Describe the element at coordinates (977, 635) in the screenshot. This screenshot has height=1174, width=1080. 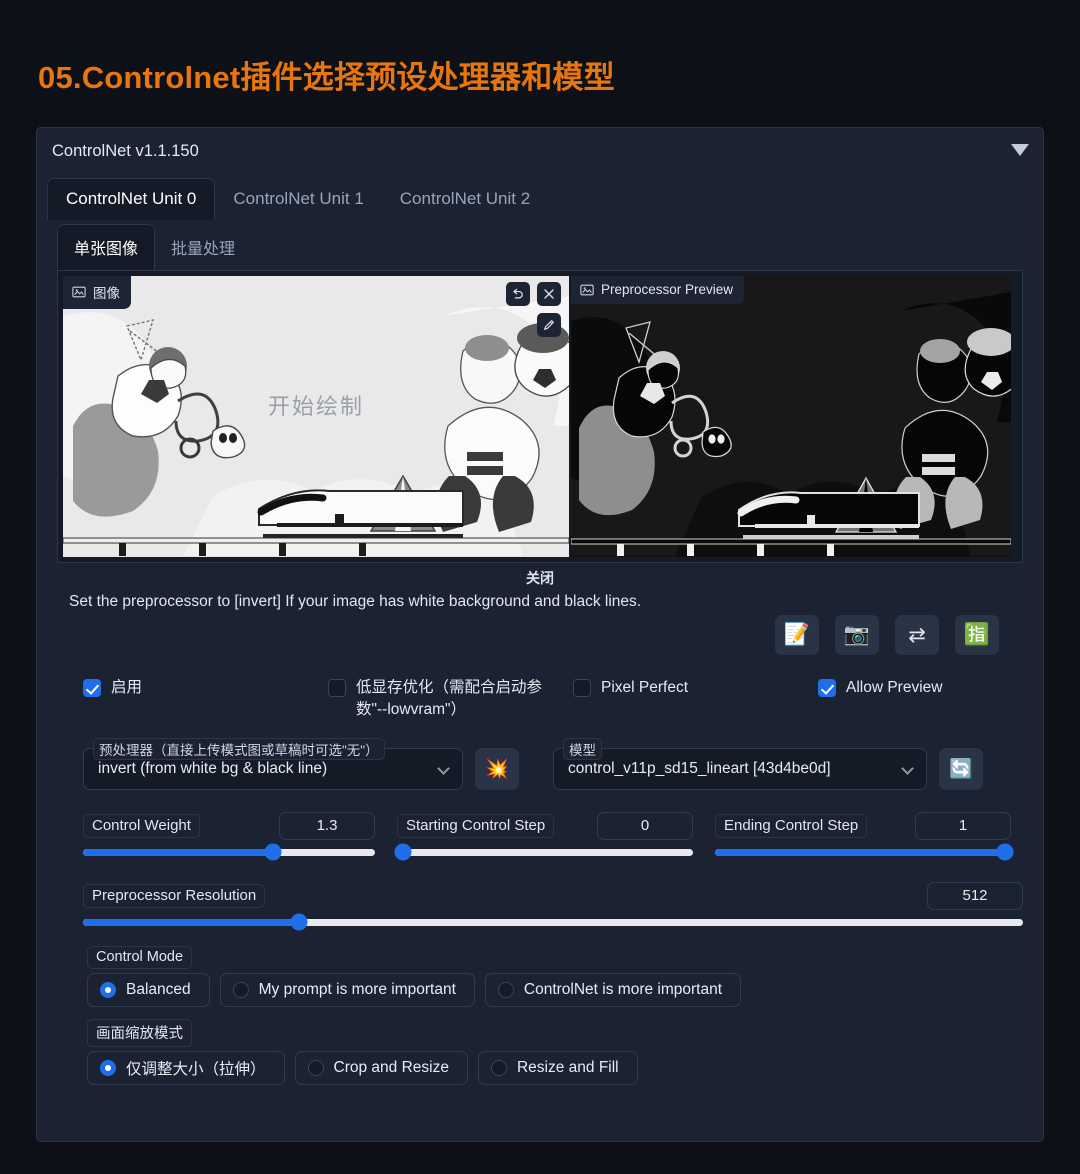
I see `japanese-symbol-button: 🈯` at that location.